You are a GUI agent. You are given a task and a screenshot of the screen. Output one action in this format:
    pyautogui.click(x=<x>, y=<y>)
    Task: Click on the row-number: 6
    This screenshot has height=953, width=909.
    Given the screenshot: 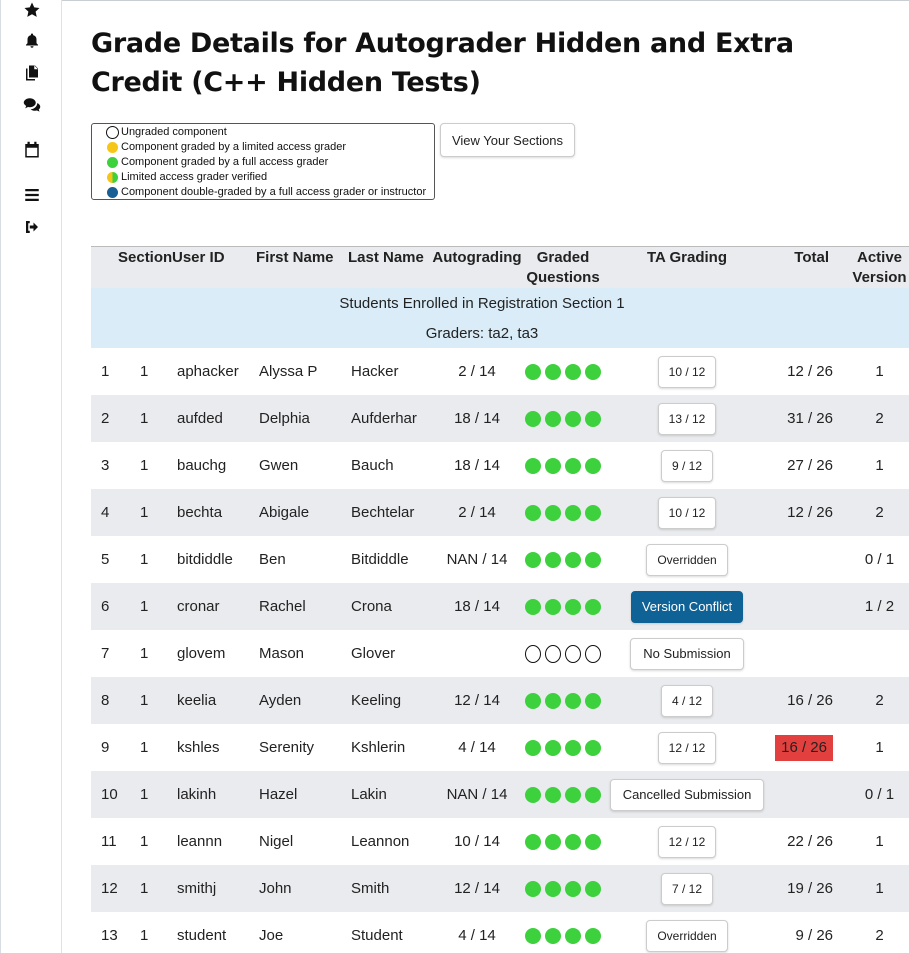 What is the action you would take?
    pyautogui.click(x=104, y=606)
    